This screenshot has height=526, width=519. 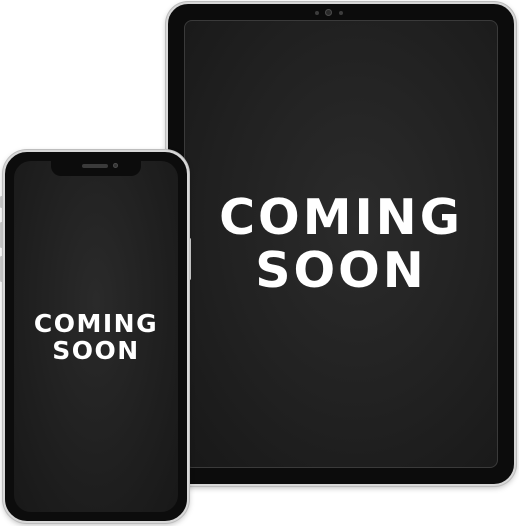 What do you see at coordinates (115, 165) in the screenshot?
I see `phone-camera-icon` at bounding box center [115, 165].